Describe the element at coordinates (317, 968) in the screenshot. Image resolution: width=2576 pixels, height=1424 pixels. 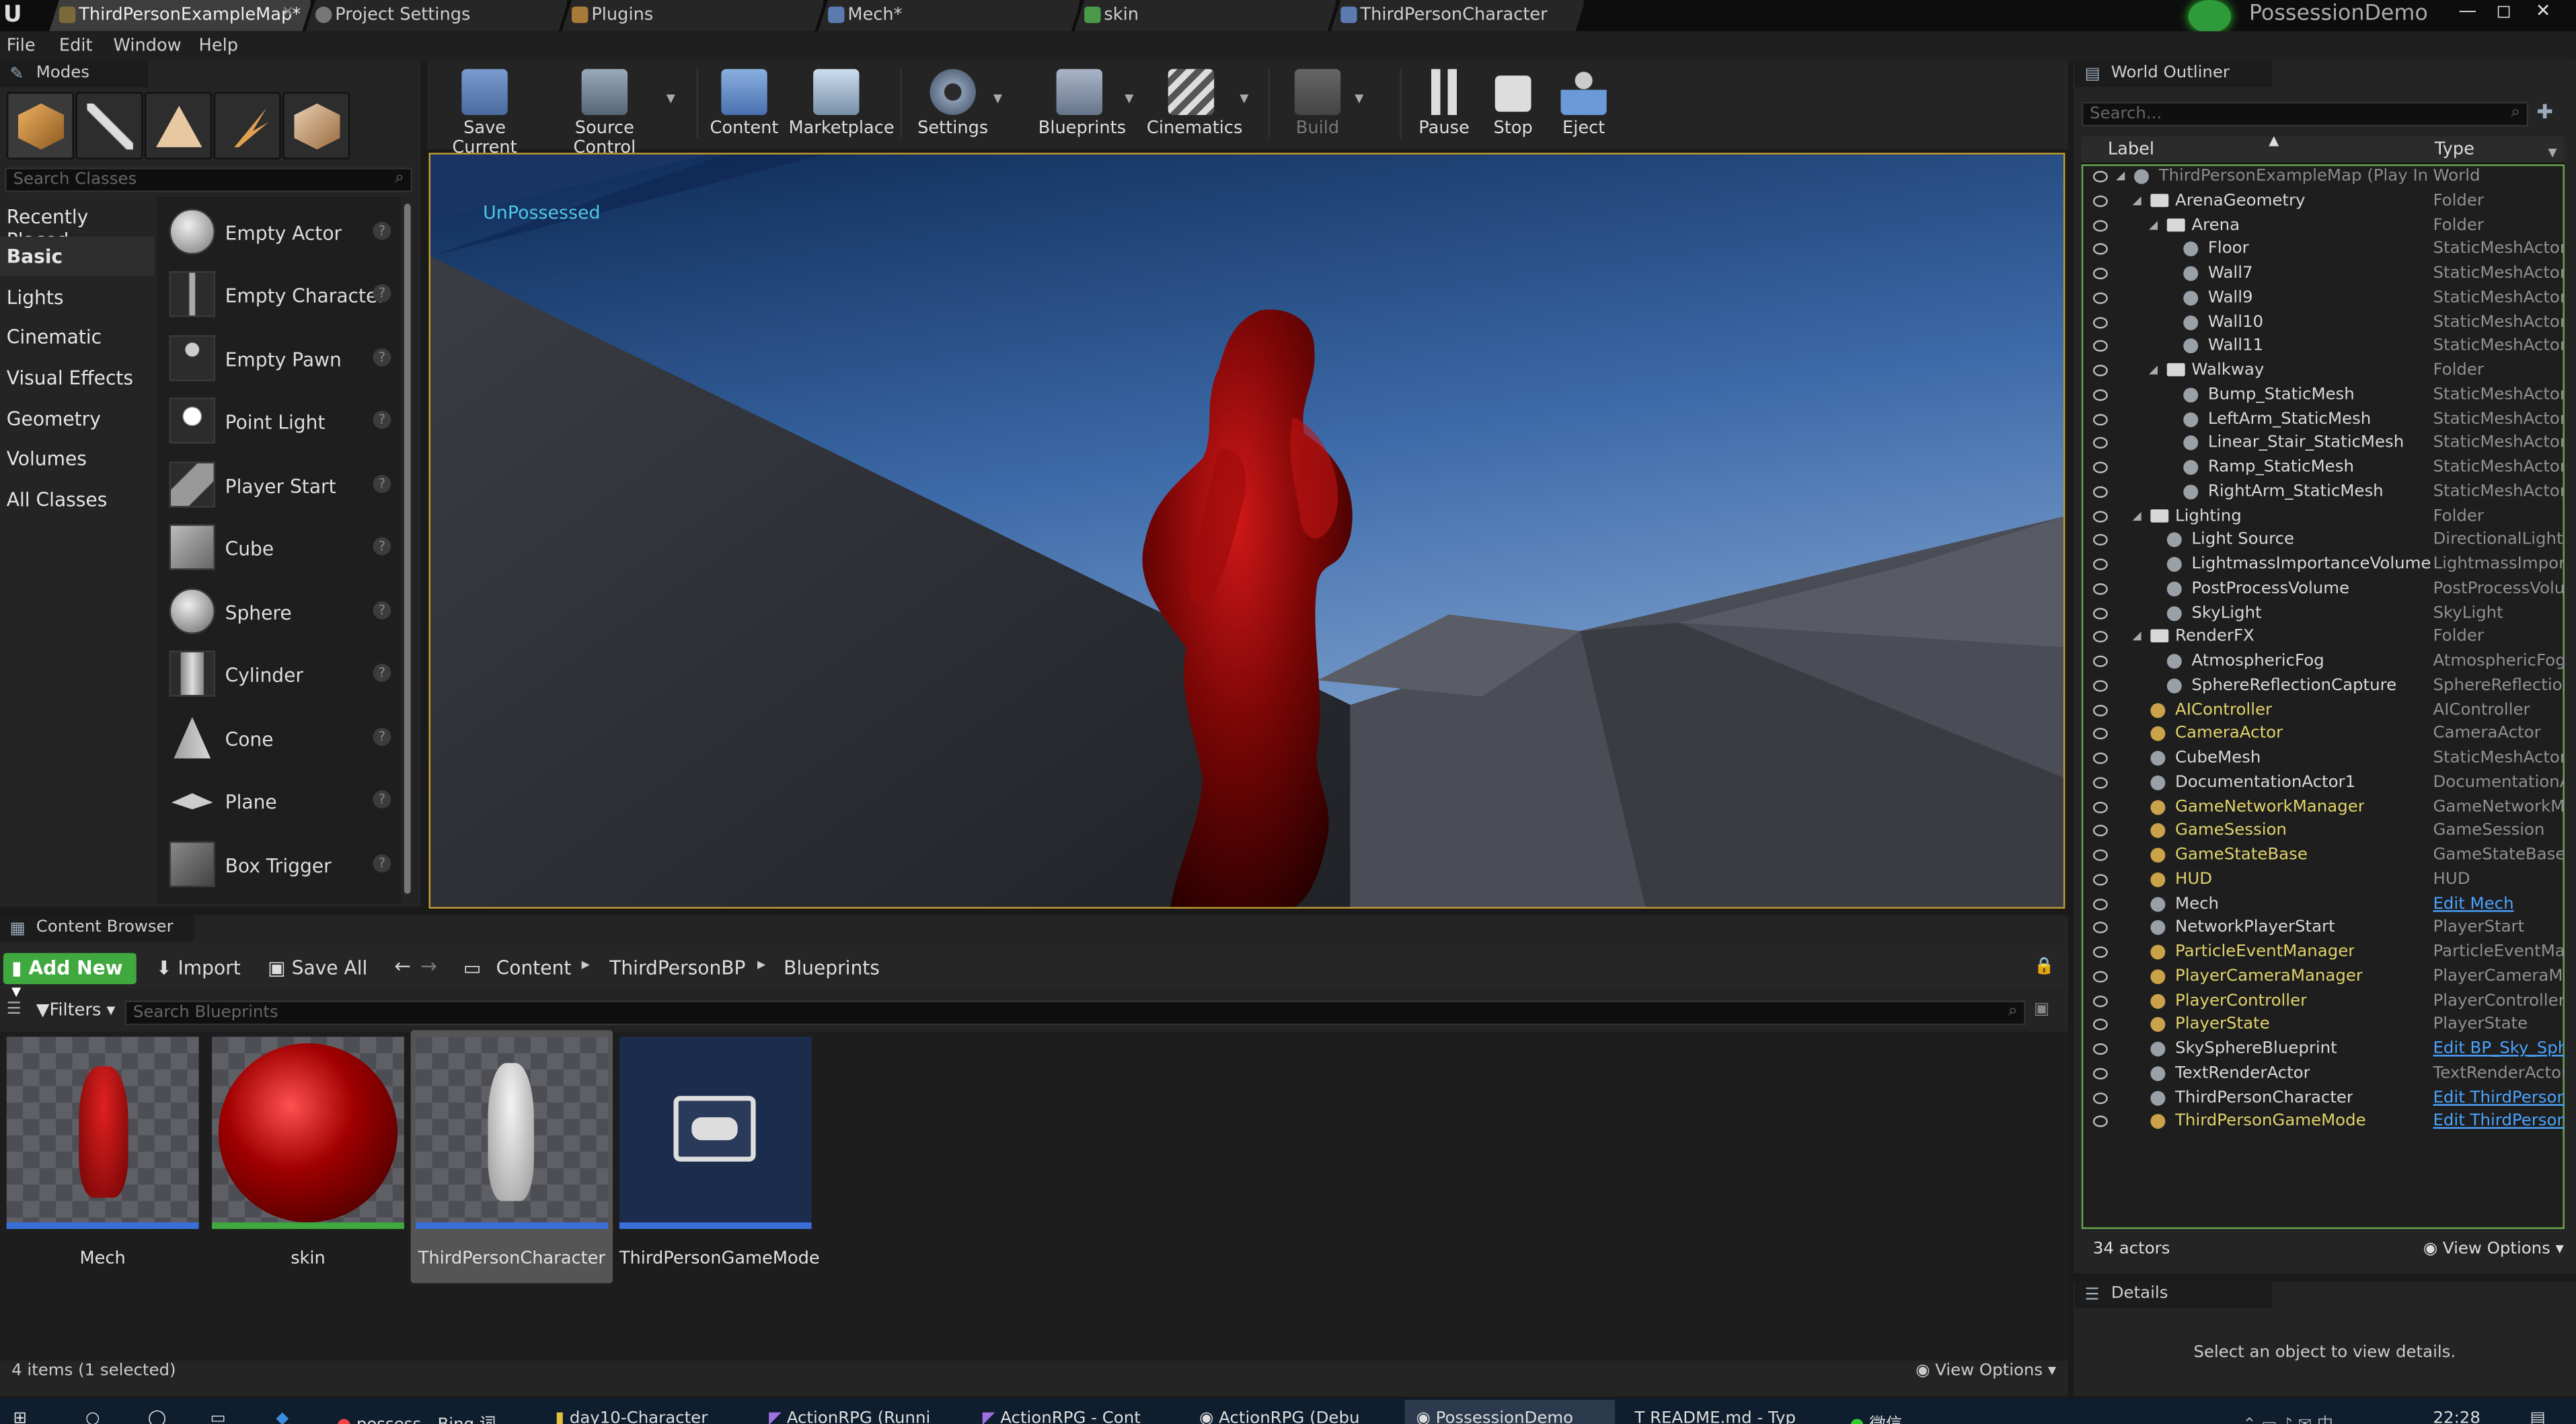
I see `save-all-button: ▣ Save All` at that location.